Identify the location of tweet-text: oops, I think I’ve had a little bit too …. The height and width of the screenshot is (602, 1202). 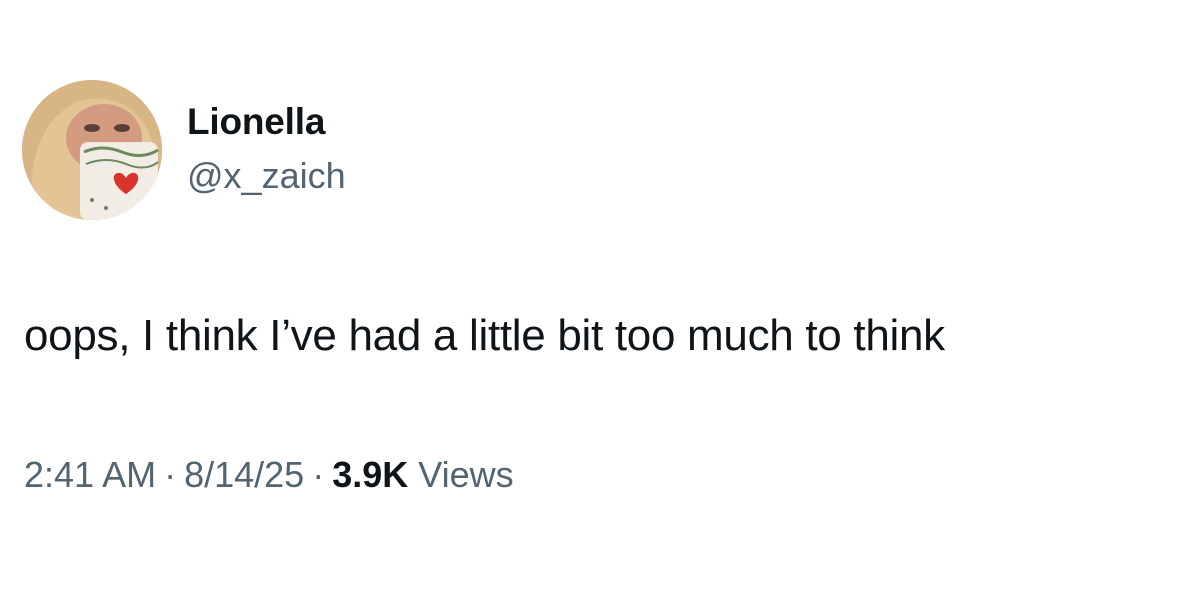
(484, 335).